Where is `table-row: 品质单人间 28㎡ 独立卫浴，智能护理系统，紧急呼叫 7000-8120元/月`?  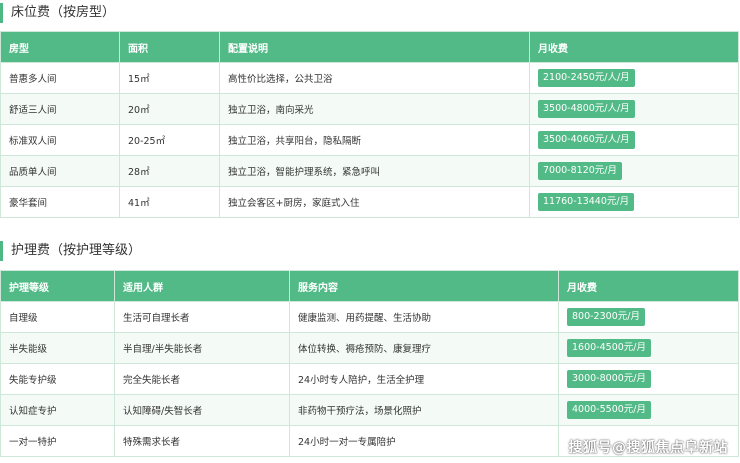 table-row: 品质单人间 28㎡ 独立卫浴，智能护理系统，紧急呼叫 7000-8120元/月 is located at coordinates (369, 171).